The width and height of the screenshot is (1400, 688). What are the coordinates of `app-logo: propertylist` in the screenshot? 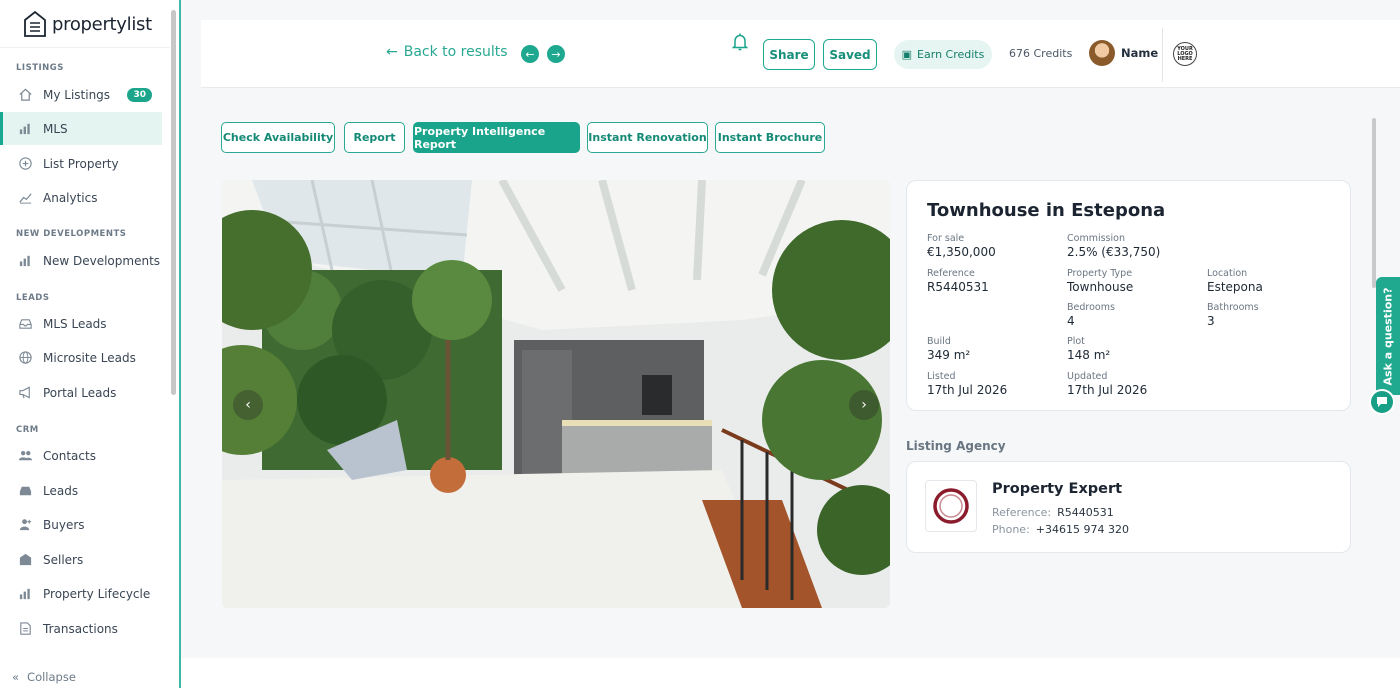 It's located at (87, 24).